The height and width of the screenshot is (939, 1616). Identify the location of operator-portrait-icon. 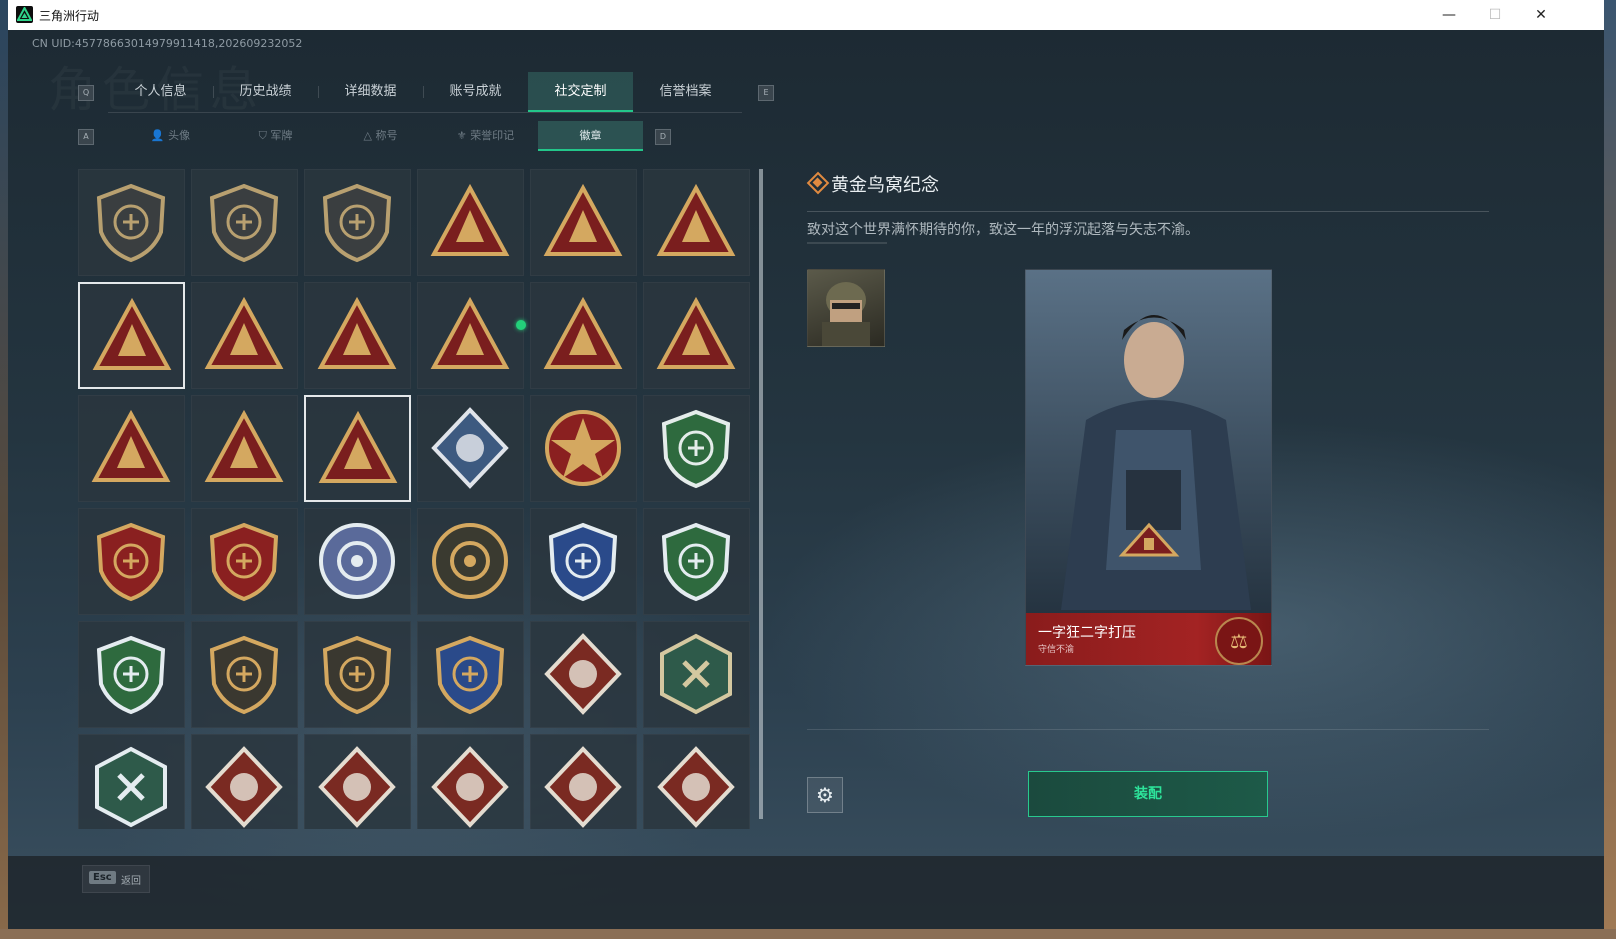
(1148, 467).